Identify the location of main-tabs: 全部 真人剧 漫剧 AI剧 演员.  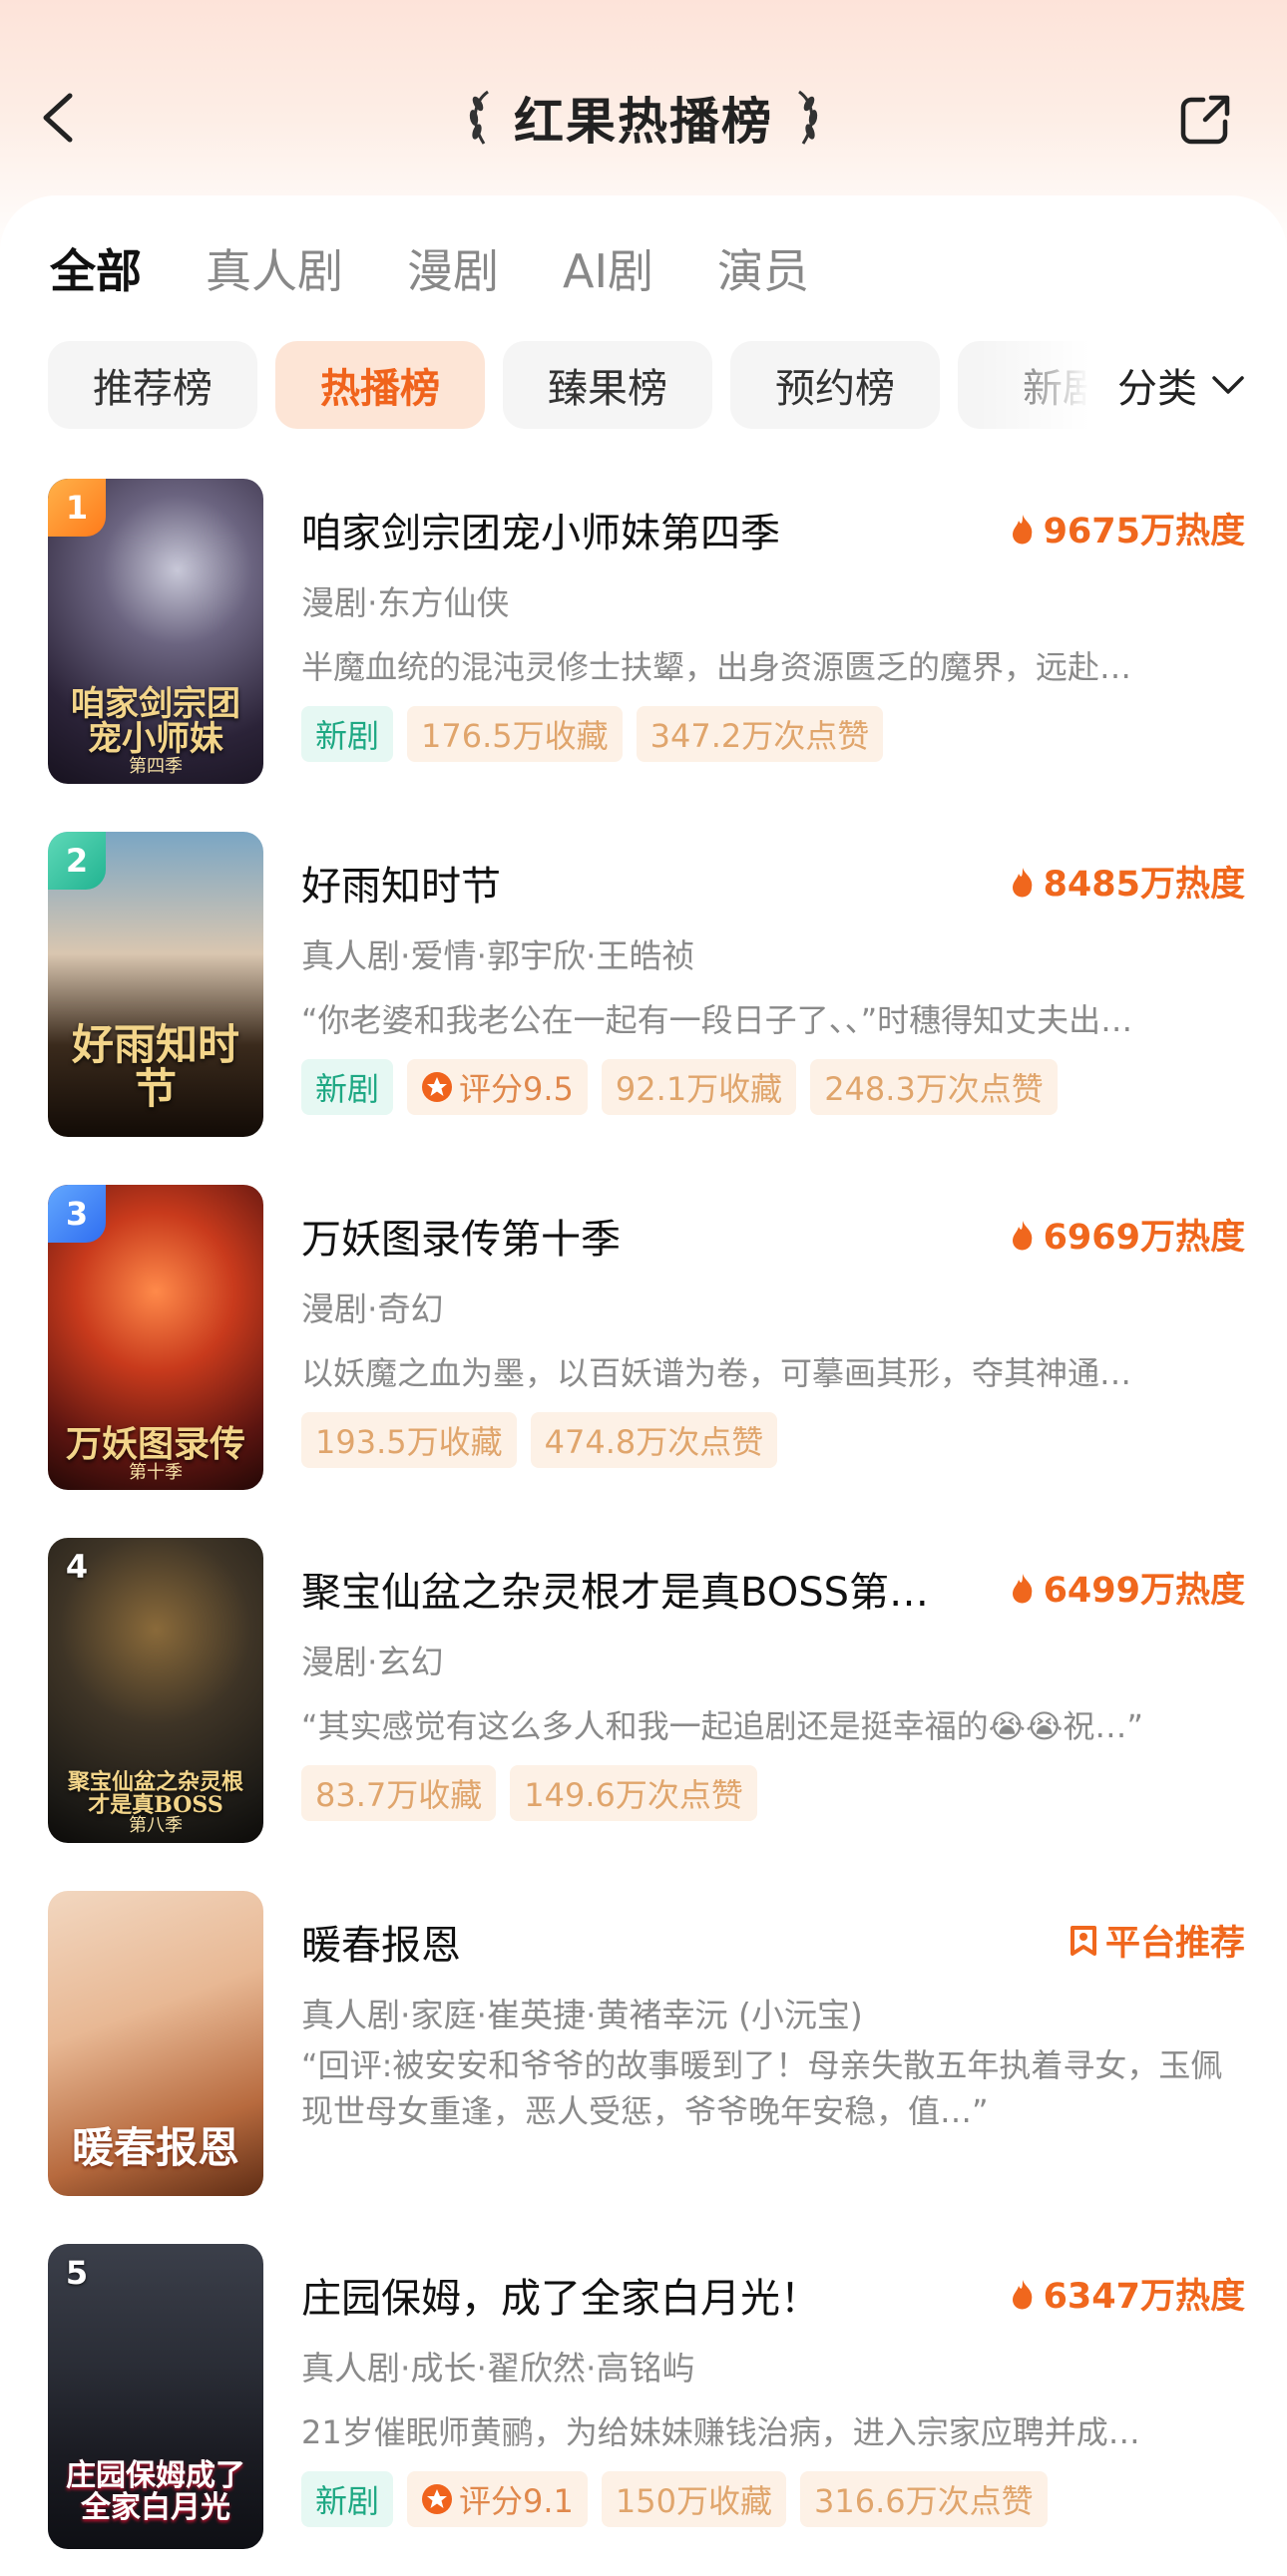
(429, 268).